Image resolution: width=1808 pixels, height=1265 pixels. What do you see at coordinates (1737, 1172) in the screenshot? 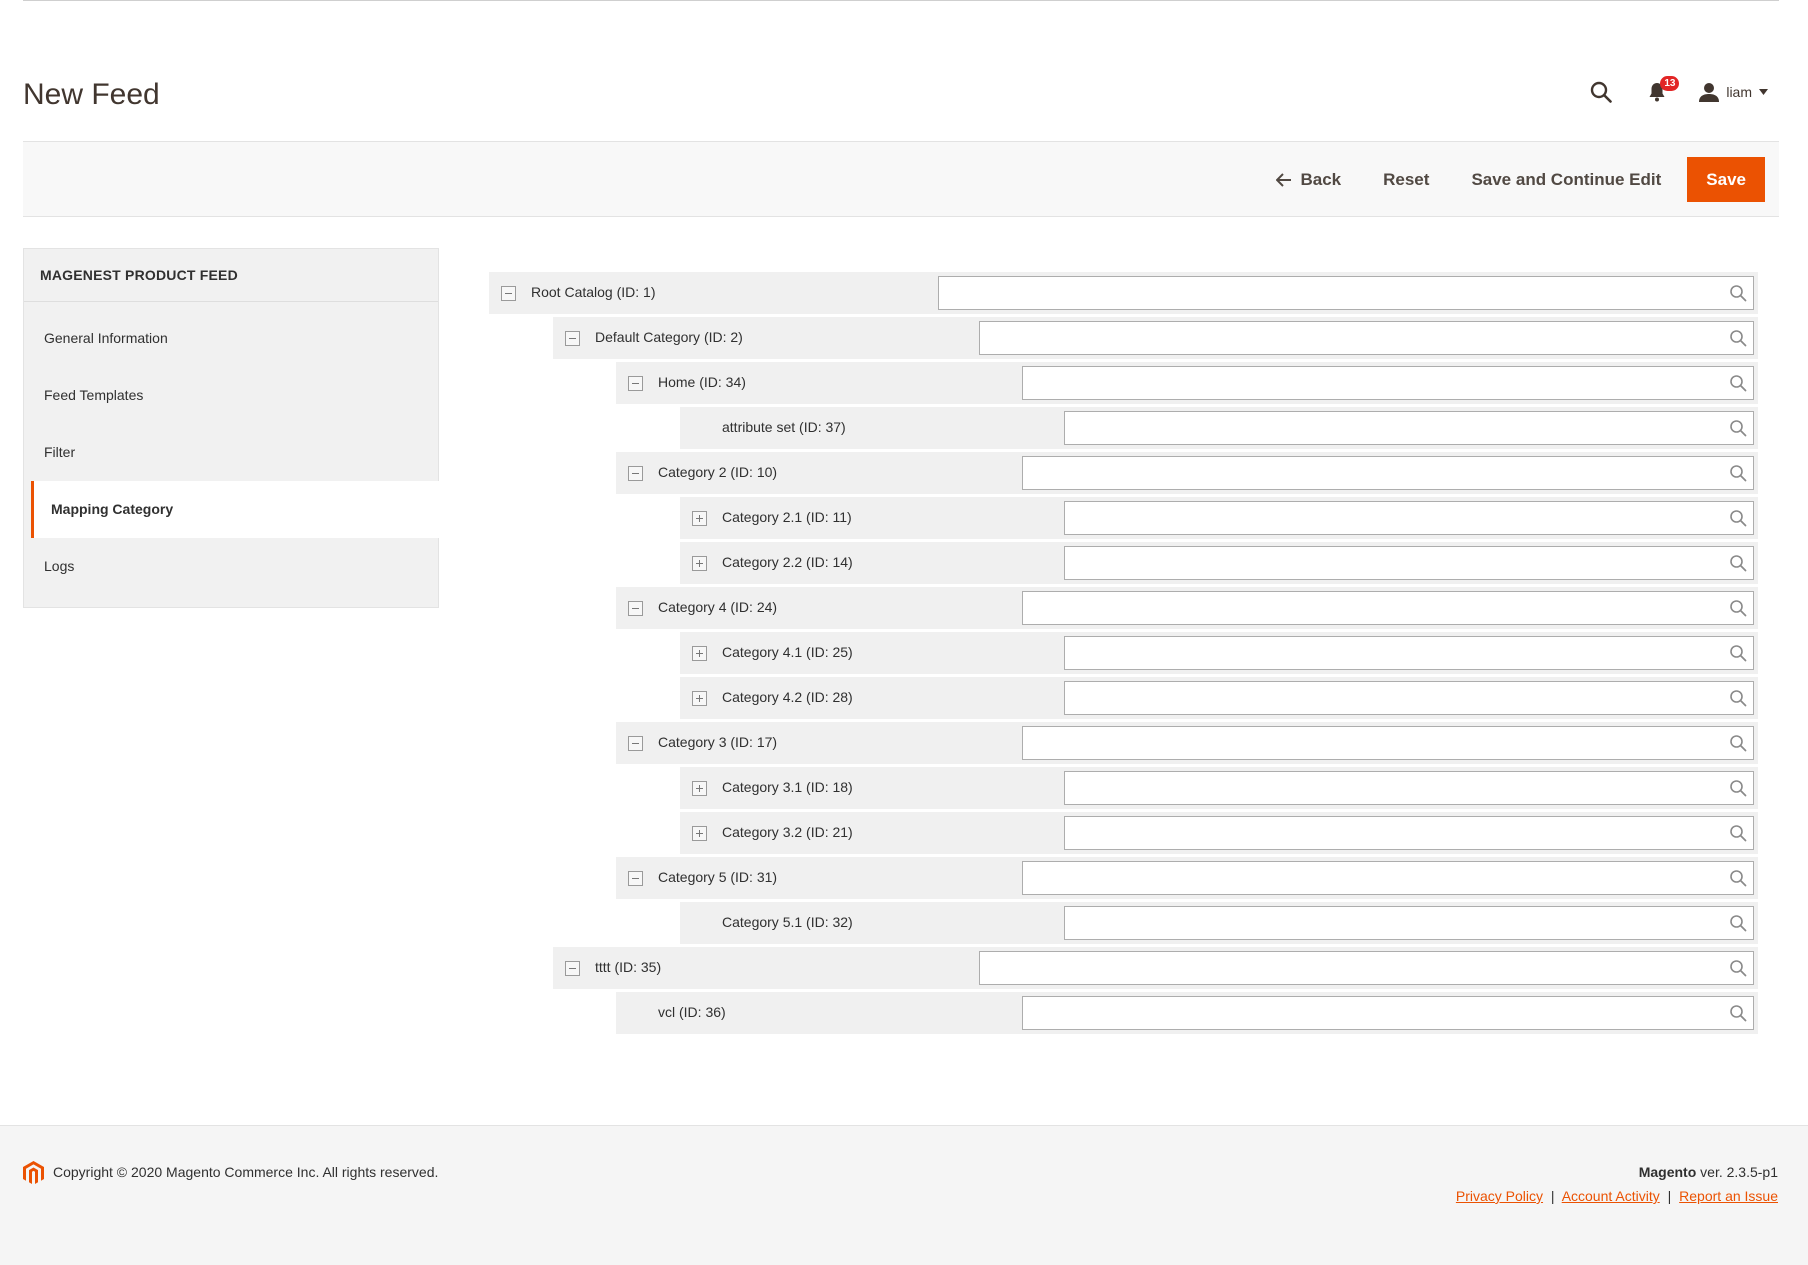
I see `version-number: ver. 2.3.5-p1` at bounding box center [1737, 1172].